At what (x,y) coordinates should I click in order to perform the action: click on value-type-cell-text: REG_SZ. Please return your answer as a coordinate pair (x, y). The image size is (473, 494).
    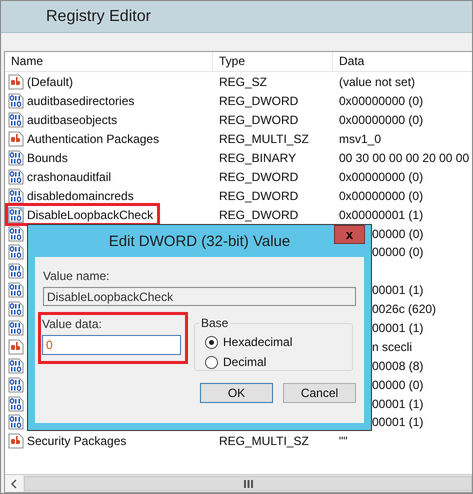
    Looking at the image, I should click on (243, 82).